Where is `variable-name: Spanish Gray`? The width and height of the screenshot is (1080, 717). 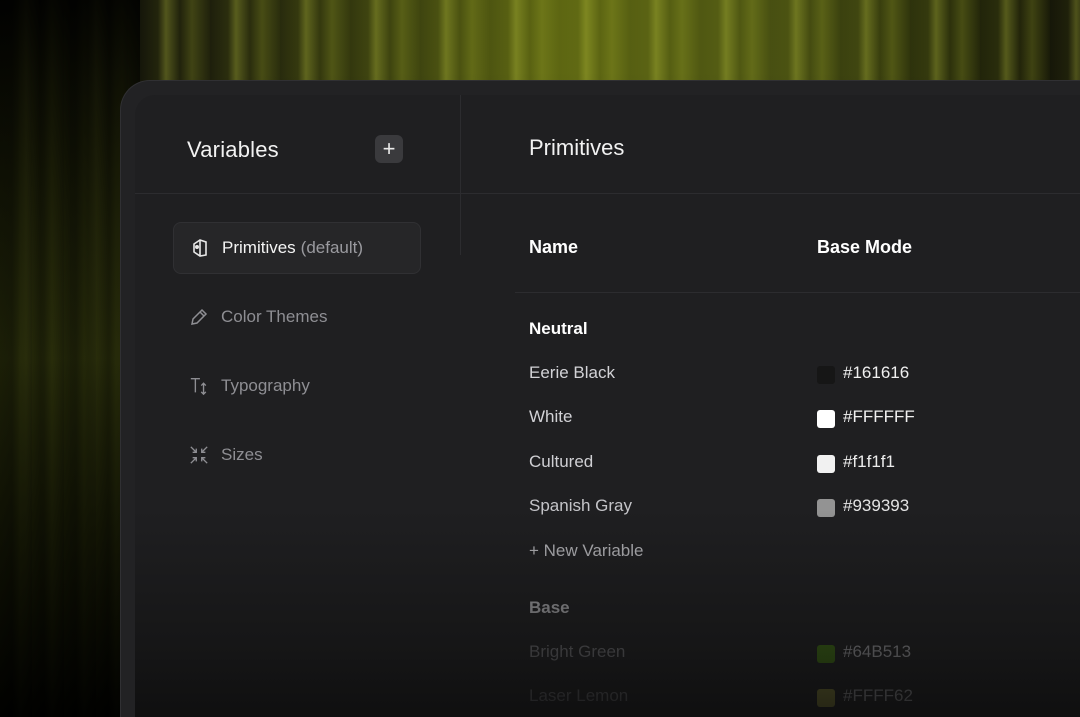
variable-name: Spanish Gray is located at coordinates (580, 505).